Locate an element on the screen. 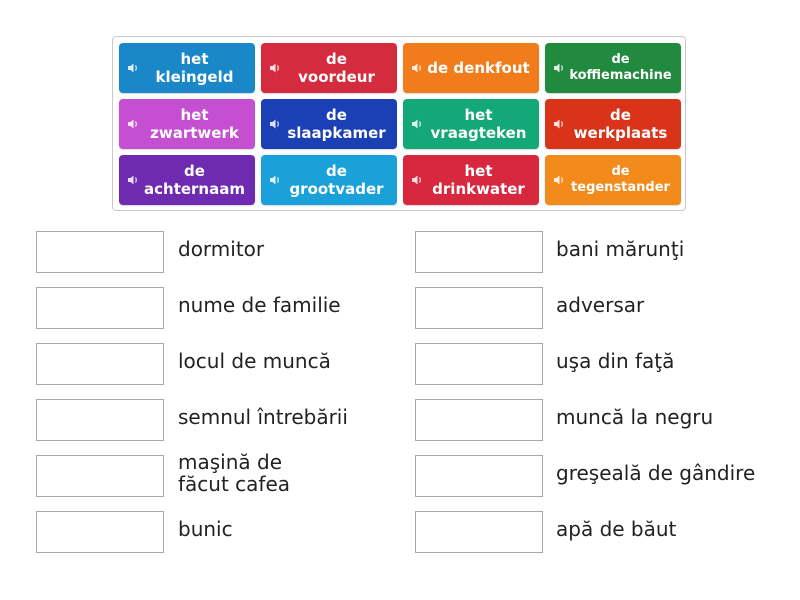 The image size is (800, 600). tile-3: de denkfout is located at coordinates (471, 68).